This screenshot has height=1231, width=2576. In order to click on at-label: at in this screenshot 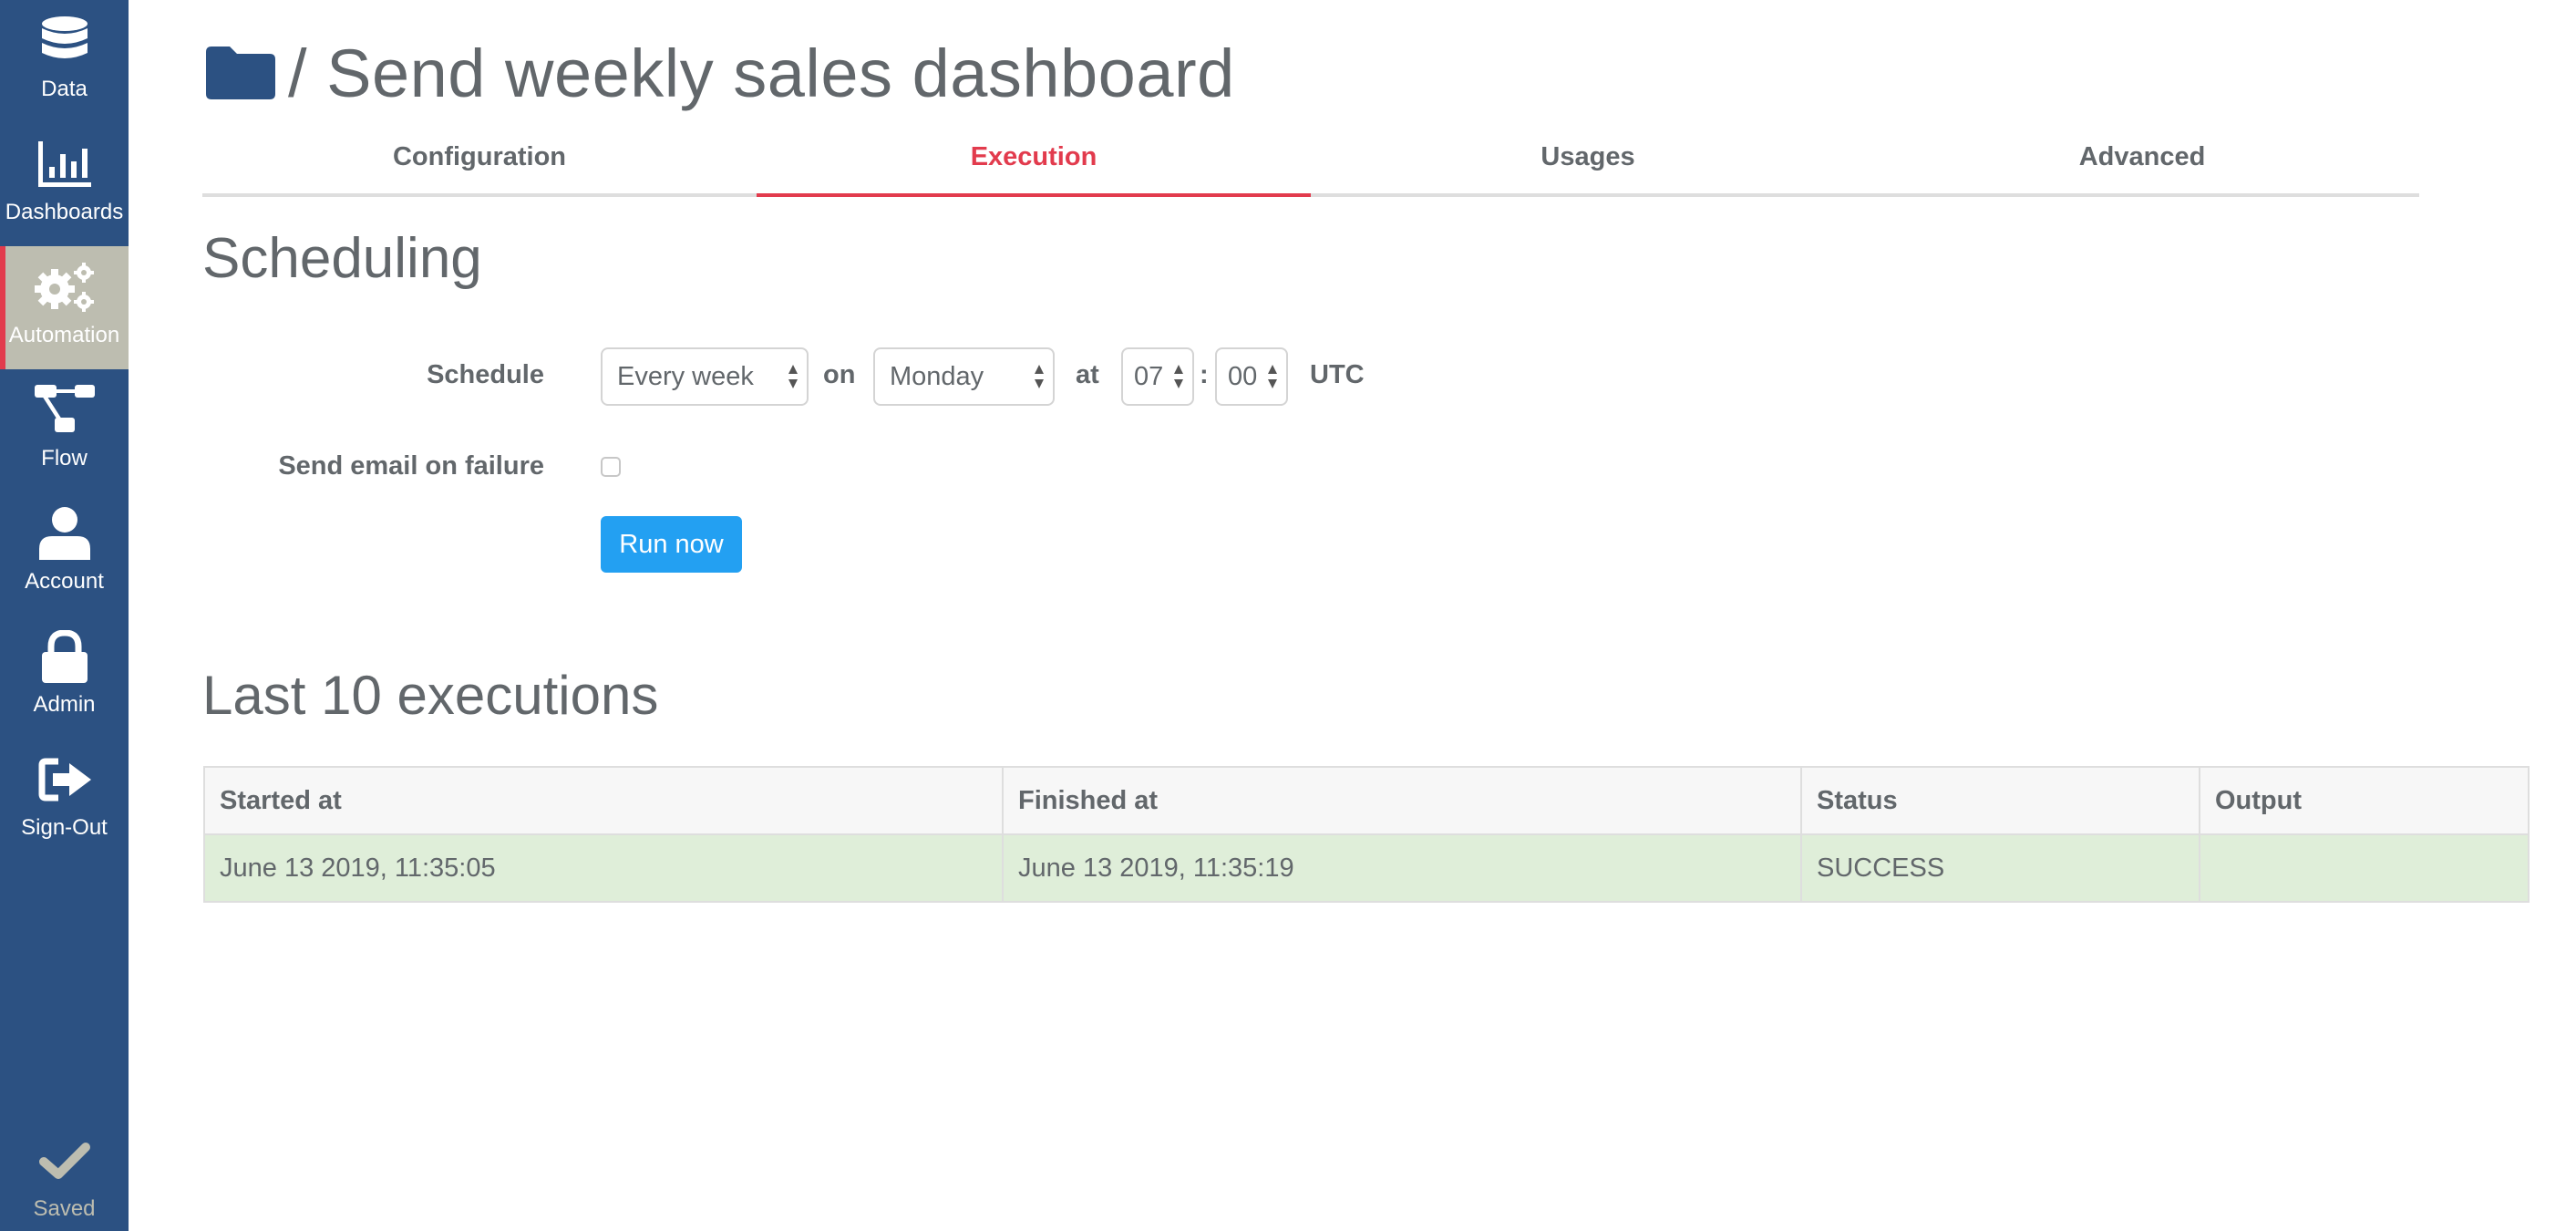, I will do `click(1087, 374)`.